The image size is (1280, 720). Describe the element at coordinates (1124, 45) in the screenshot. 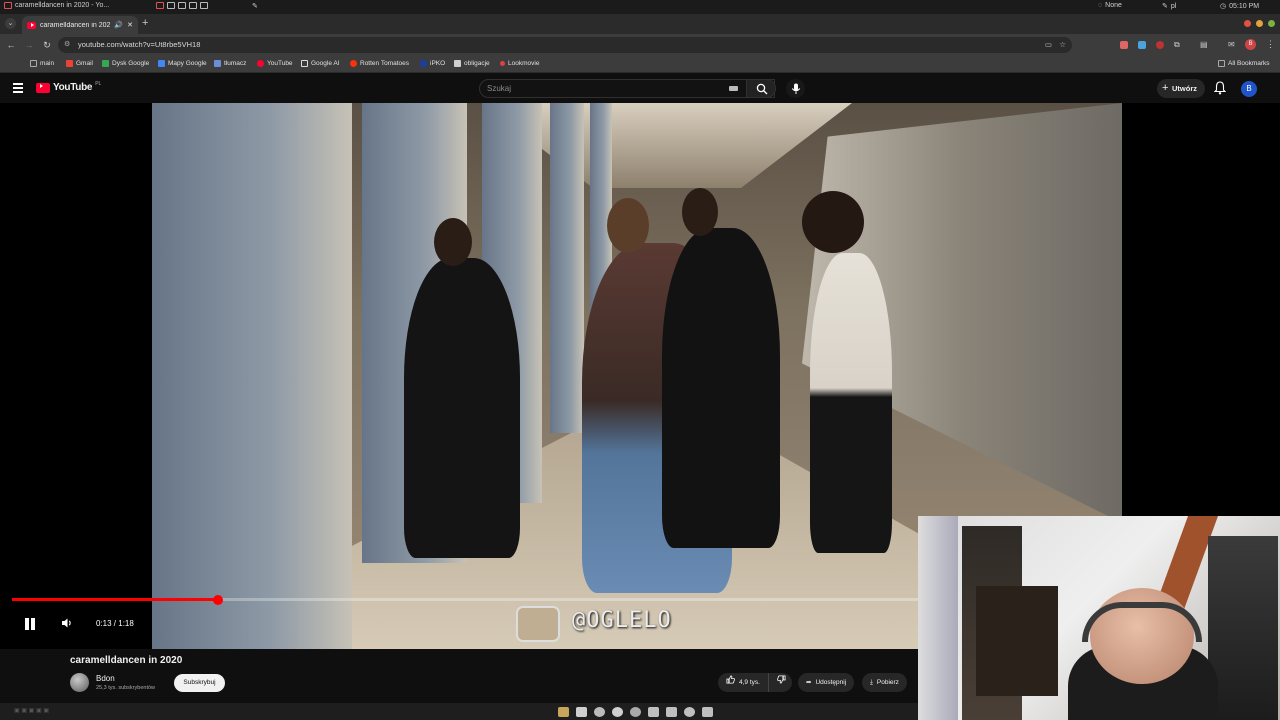

I see `extension-1-icon` at that location.